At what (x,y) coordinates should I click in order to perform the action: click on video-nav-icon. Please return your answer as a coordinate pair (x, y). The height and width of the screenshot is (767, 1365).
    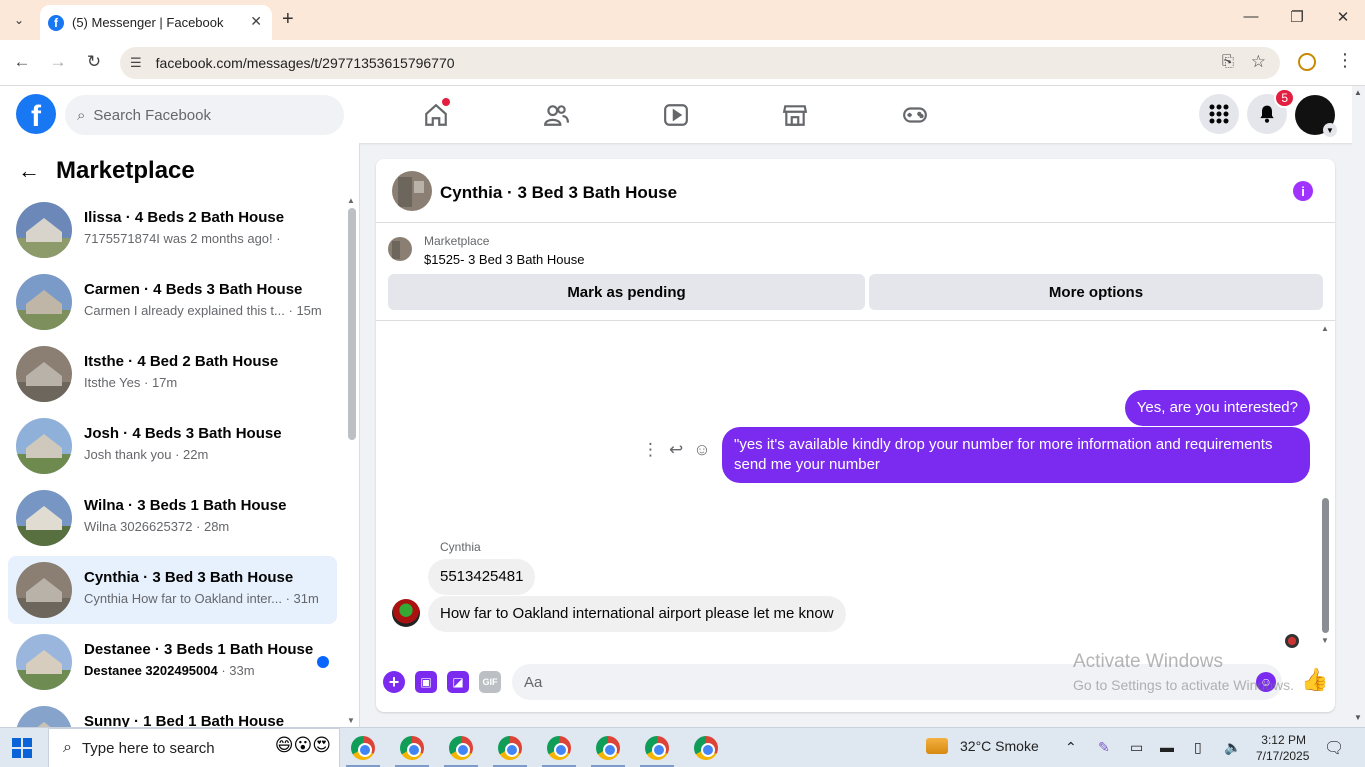
    Looking at the image, I should click on (676, 115).